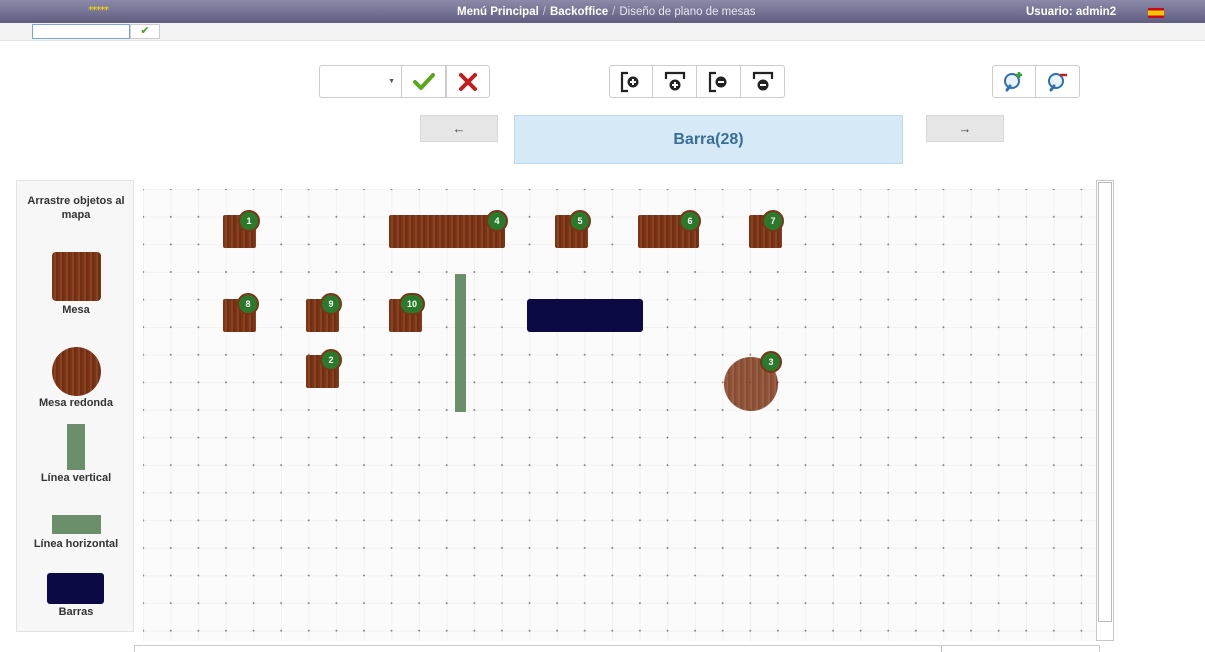  Describe the element at coordinates (771, 362) in the screenshot. I see `table-number-badge: 3` at that location.